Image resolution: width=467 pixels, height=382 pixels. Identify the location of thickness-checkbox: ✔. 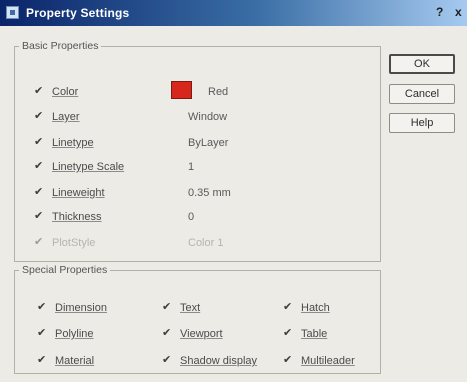
(39, 216).